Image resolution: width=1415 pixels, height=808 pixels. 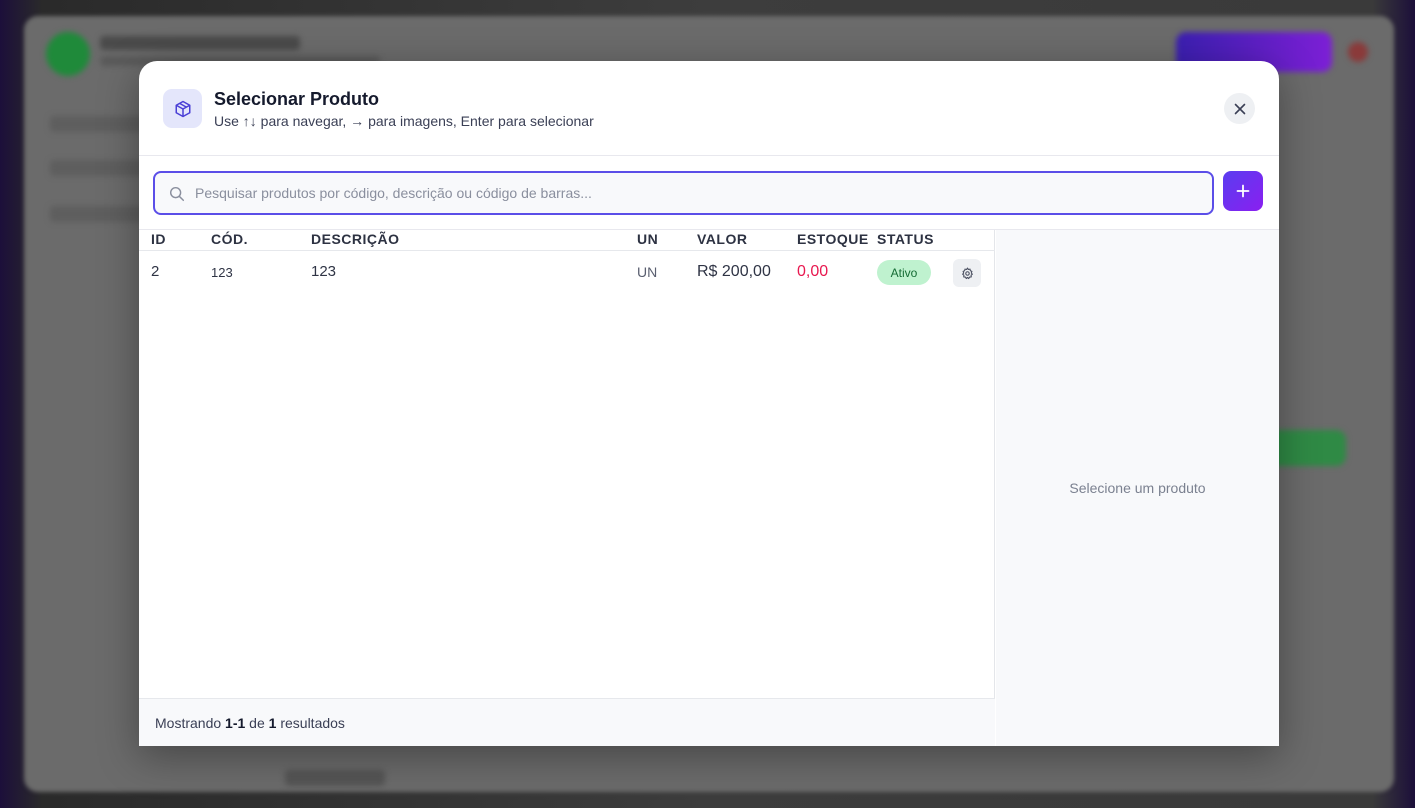 What do you see at coordinates (567, 250) in the screenshot?
I see `header-divider` at bounding box center [567, 250].